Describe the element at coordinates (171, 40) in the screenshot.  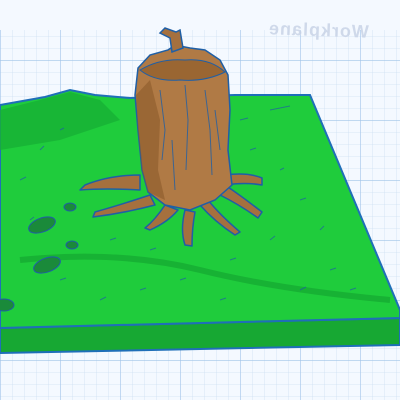
I see `stump-branch` at that location.